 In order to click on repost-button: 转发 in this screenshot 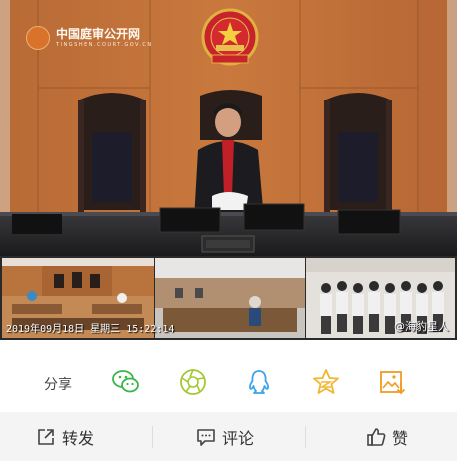, I will do `click(65, 436)`.